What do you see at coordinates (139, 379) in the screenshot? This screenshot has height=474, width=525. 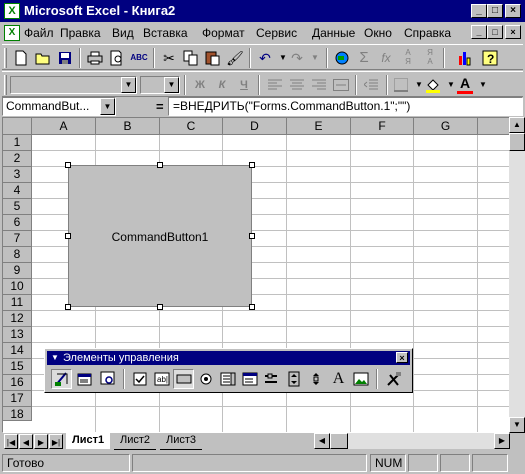 I see `checkbox-icon` at bounding box center [139, 379].